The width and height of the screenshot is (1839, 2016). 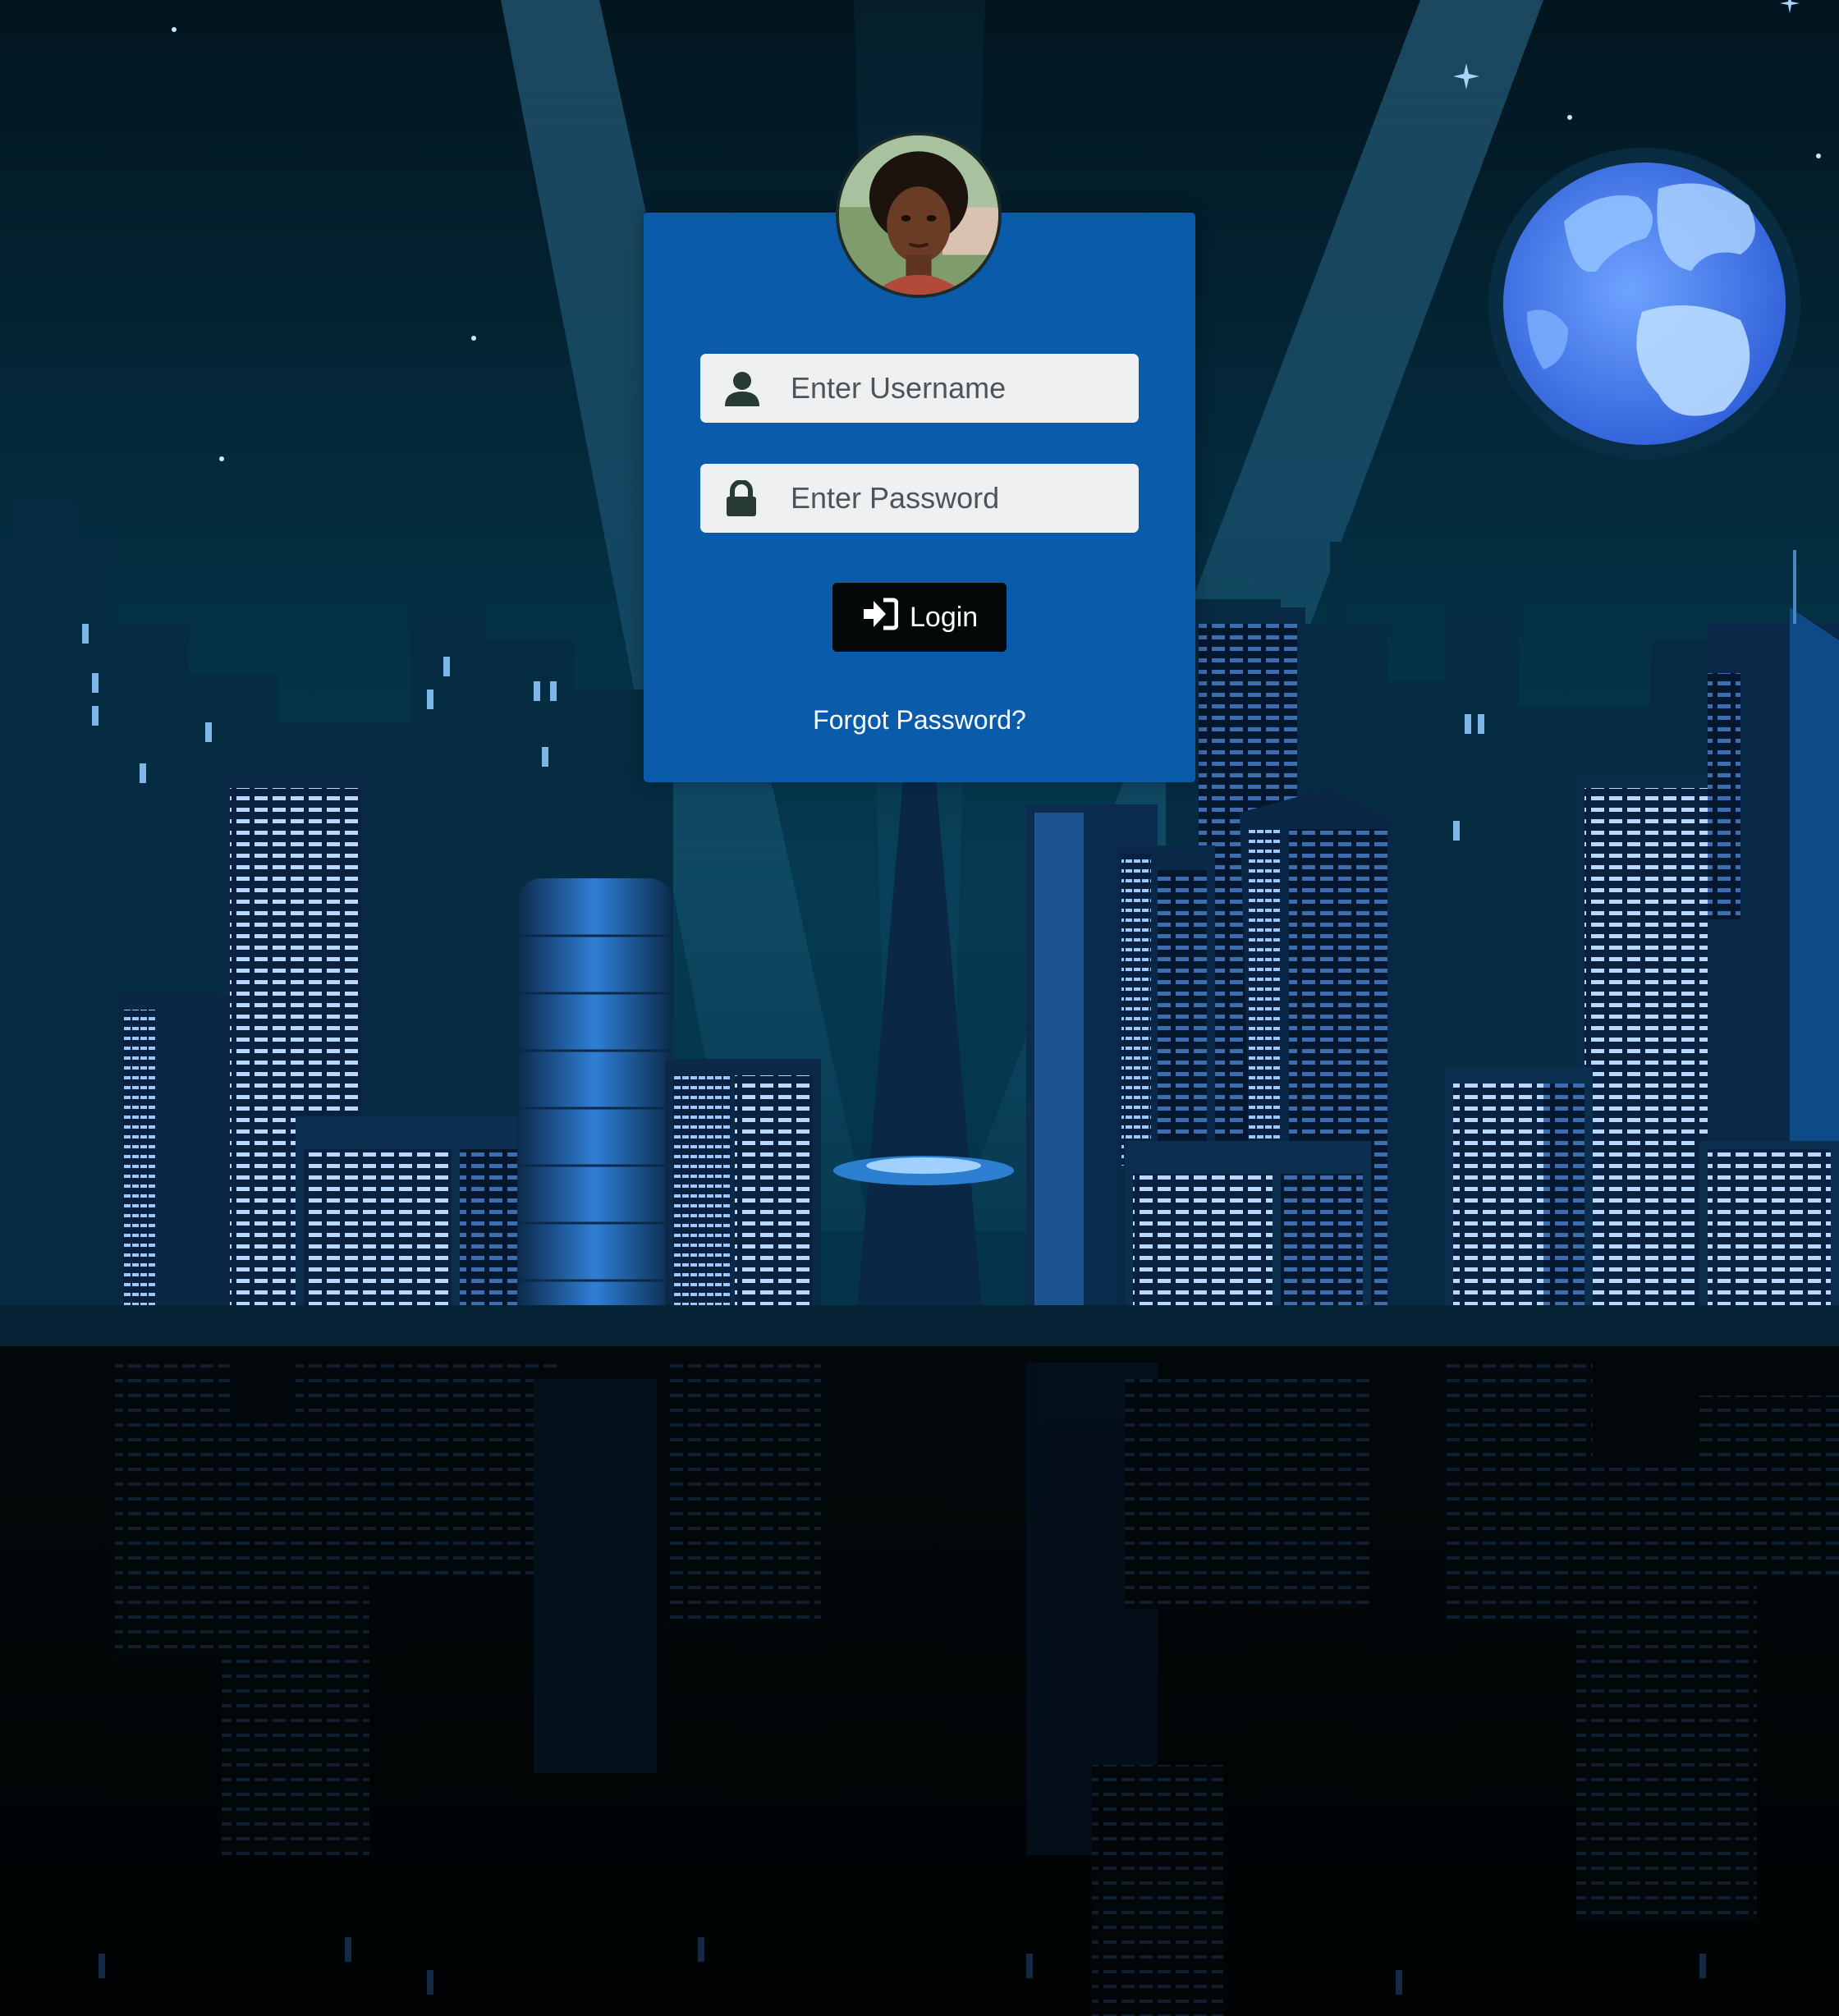 What do you see at coordinates (881, 614) in the screenshot?
I see `sign-in-icon` at bounding box center [881, 614].